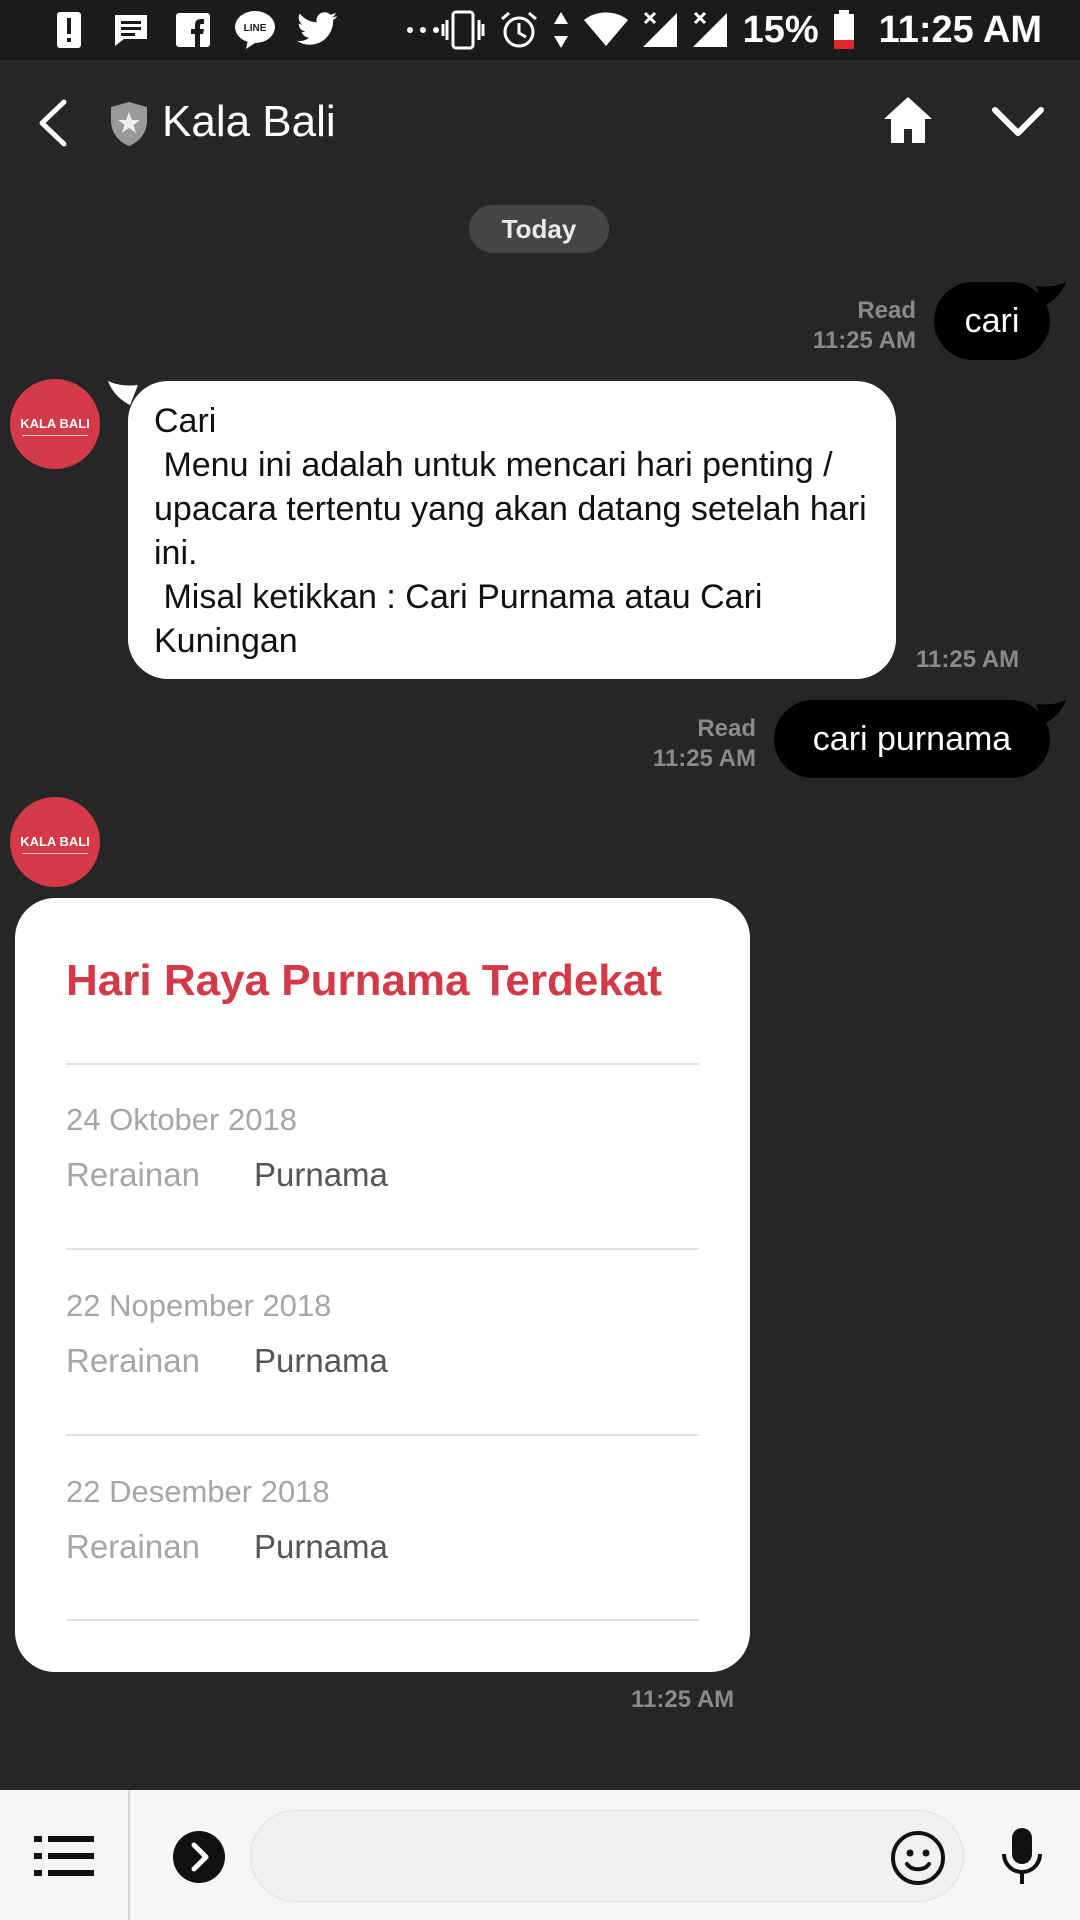  Describe the element at coordinates (131, 30) in the screenshot. I see `message-notification-icon` at that location.